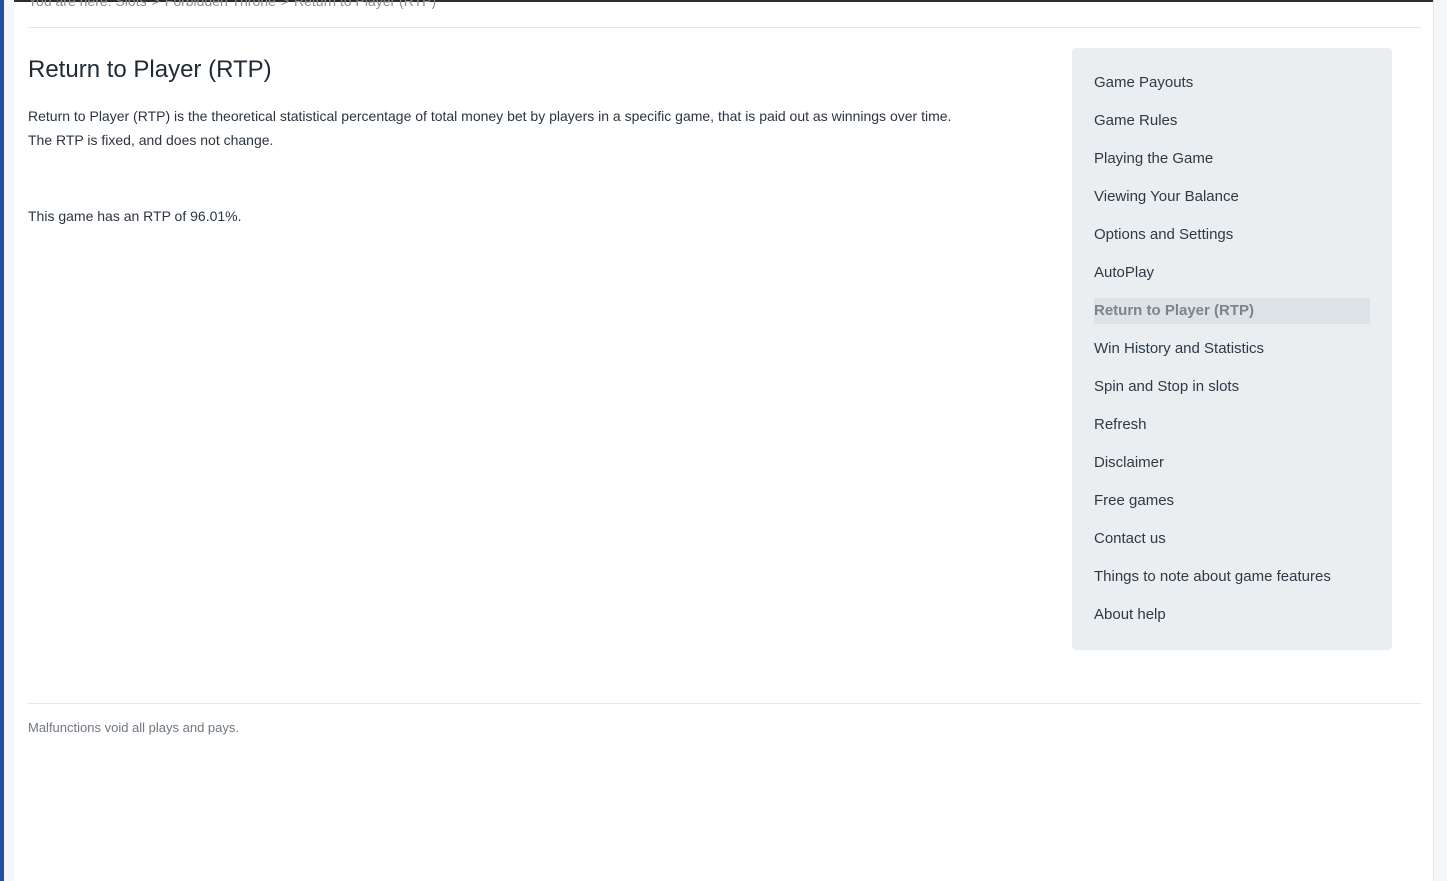 The width and height of the screenshot is (1447, 881). What do you see at coordinates (1232, 311) in the screenshot?
I see `sidebar-item-rtp-active: Return to Player (RTP)` at bounding box center [1232, 311].